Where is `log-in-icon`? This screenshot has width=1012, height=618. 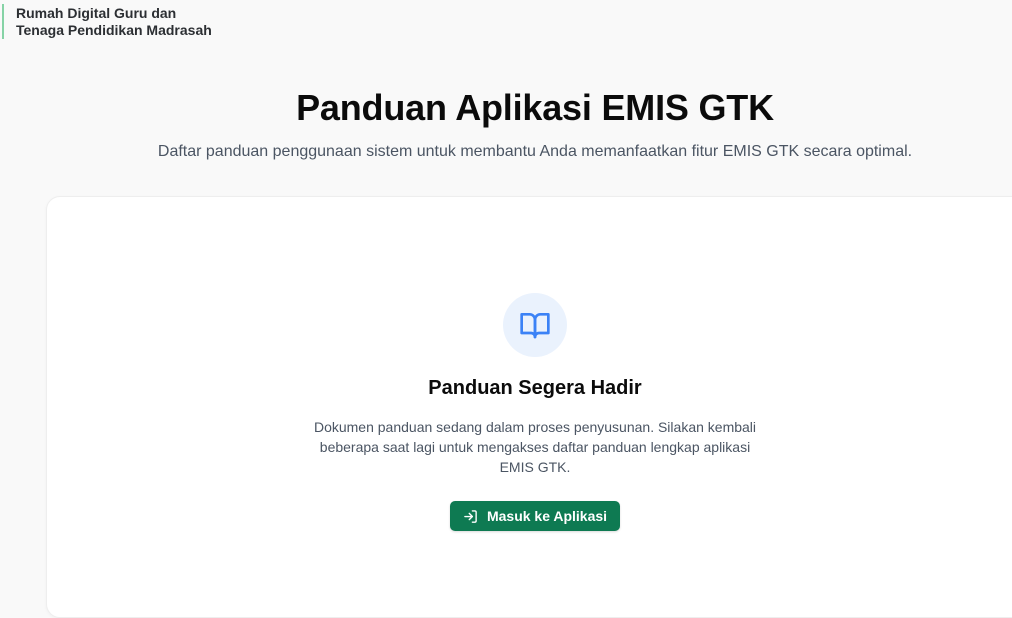 log-in-icon is located at coordinates (470, 516).